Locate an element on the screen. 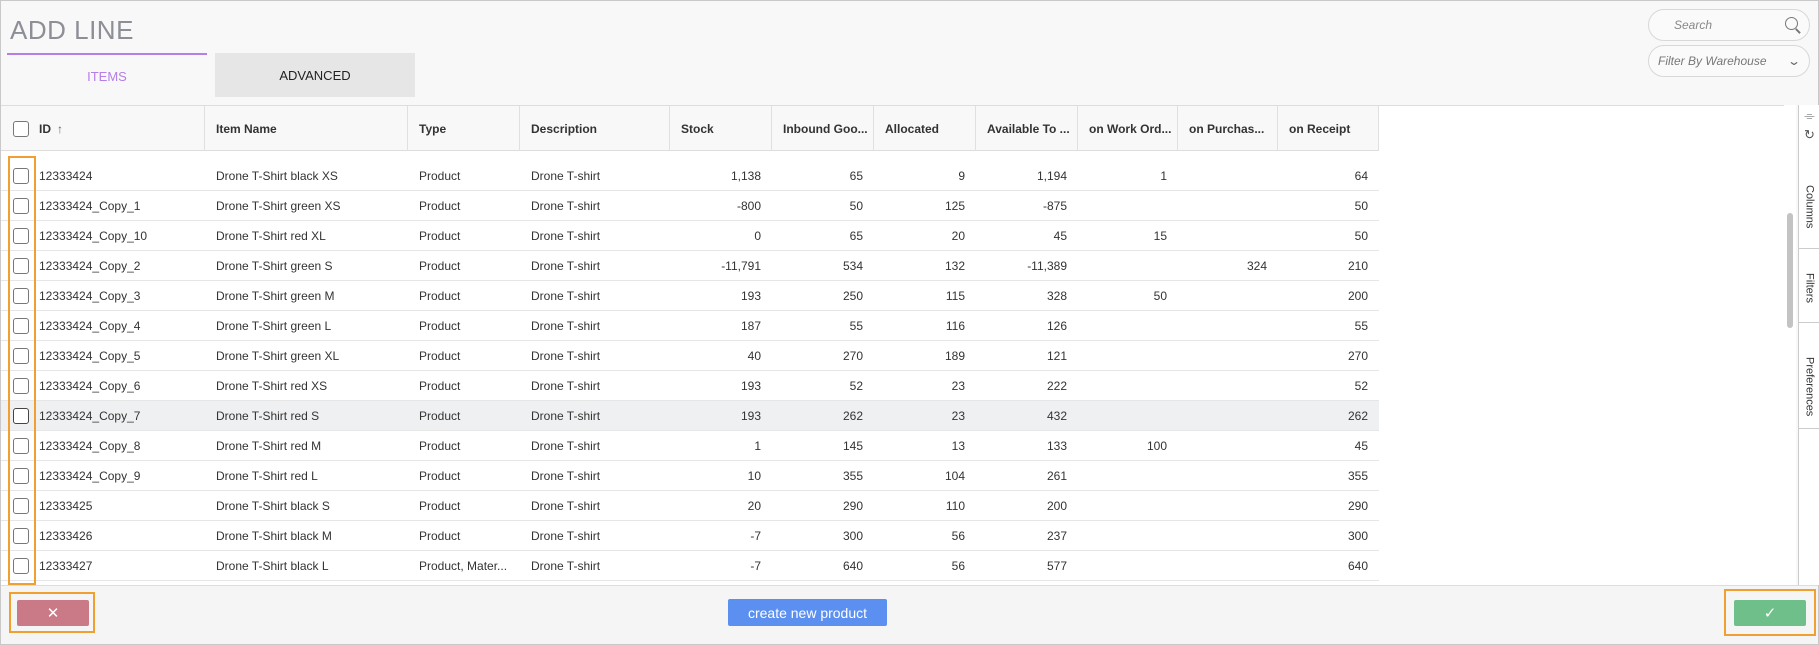  cell-inbound-goods: 55 is located at coordinates (856, 325).